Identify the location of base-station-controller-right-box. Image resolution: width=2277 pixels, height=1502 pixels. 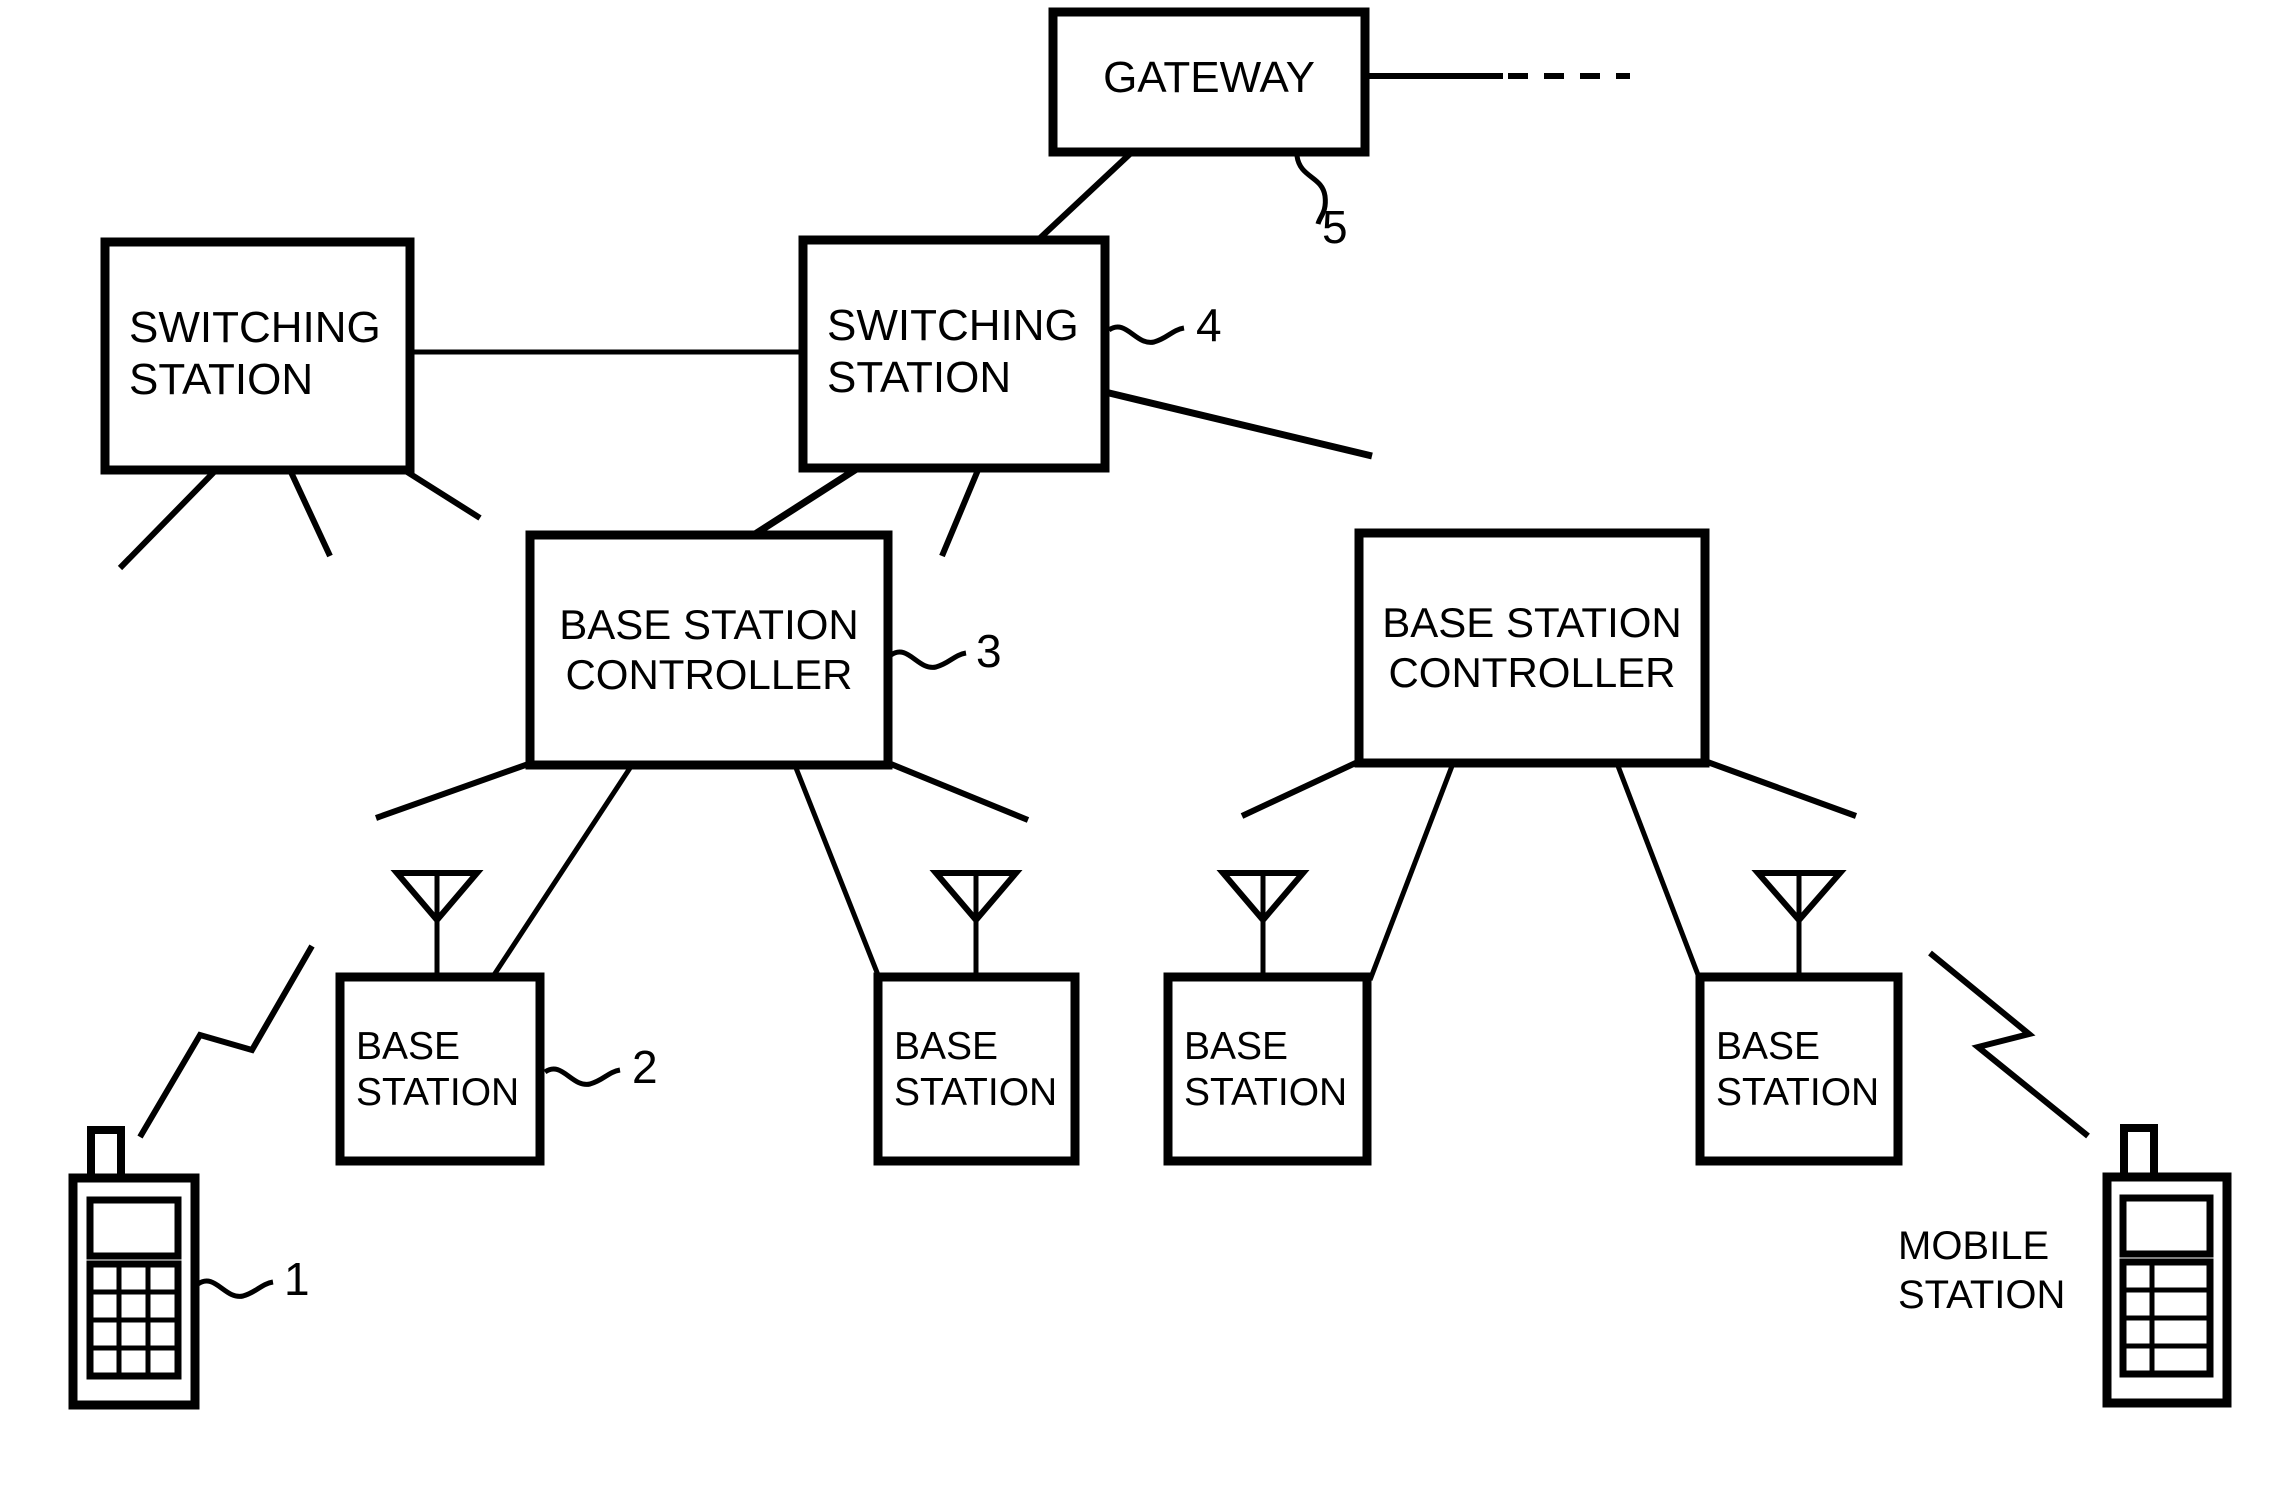
(1532, 648).